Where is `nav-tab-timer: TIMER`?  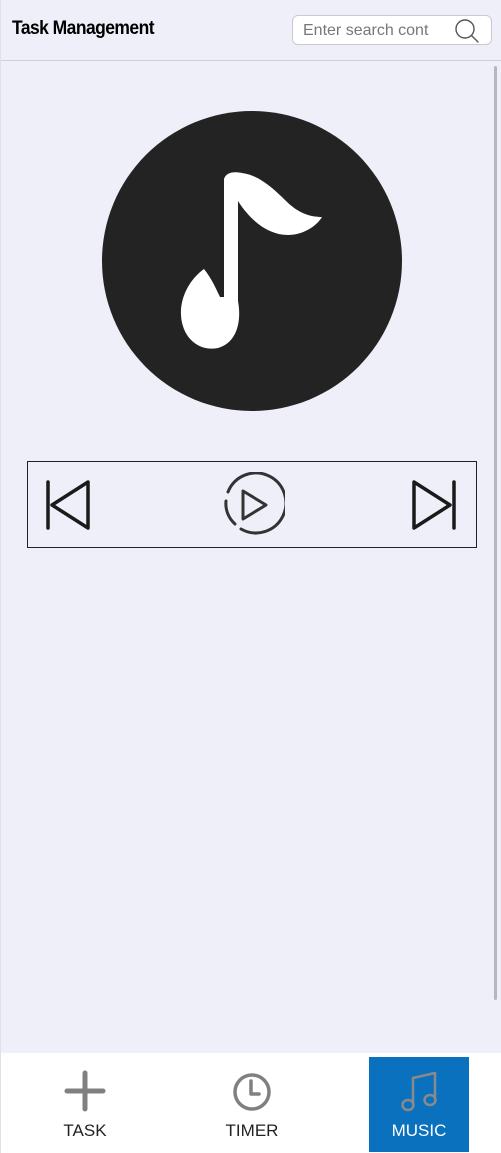
nav-tab-timer: TIMER is located at coordinates (252, 1104).